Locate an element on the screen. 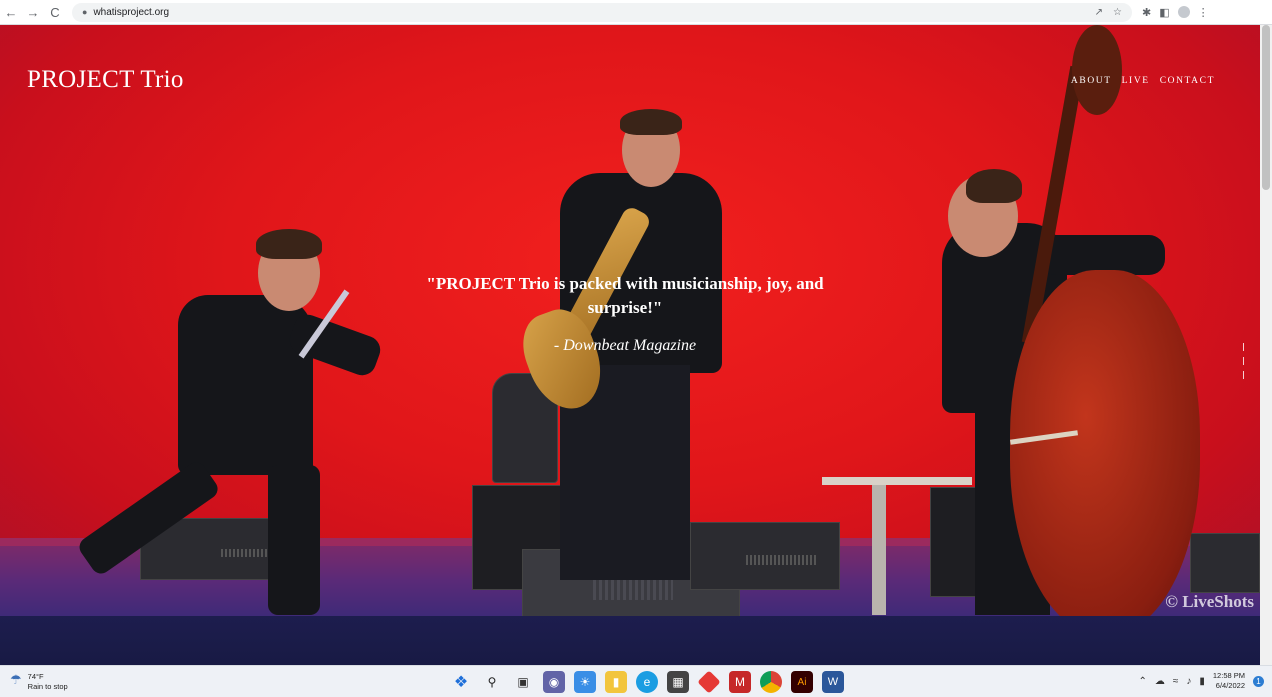 The height and width of the screenshot is (697, 1272). stool-leg is located at coordinates (879, 550).